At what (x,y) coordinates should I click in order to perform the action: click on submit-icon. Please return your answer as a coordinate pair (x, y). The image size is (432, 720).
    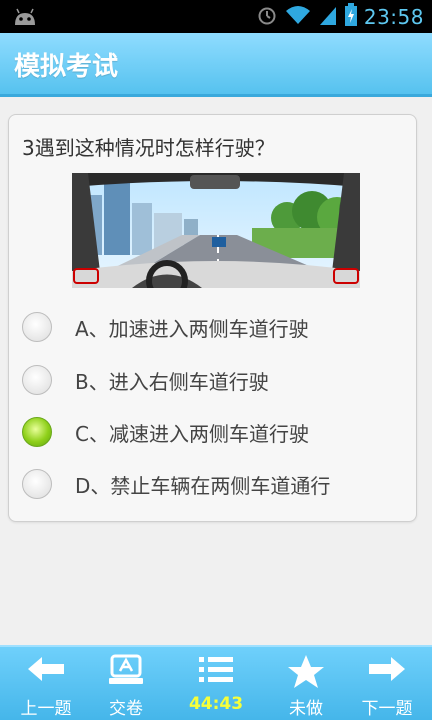
    Looking at the image, I should click on (126, 669).